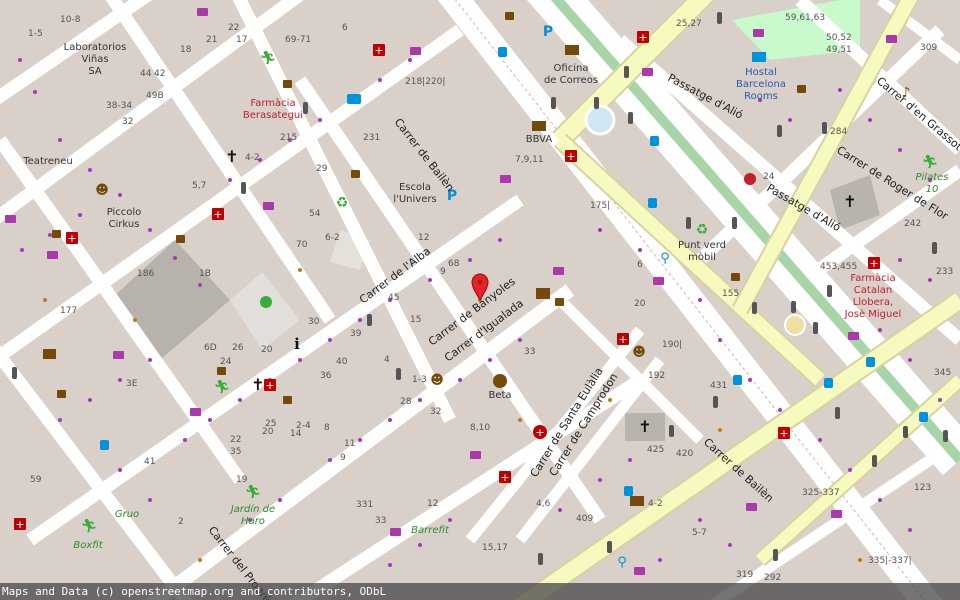 This screenshot has height=600, width=960. Describe the element at coordinates (354, 99) in the screenshot. I see `taxi-icon` at that location.